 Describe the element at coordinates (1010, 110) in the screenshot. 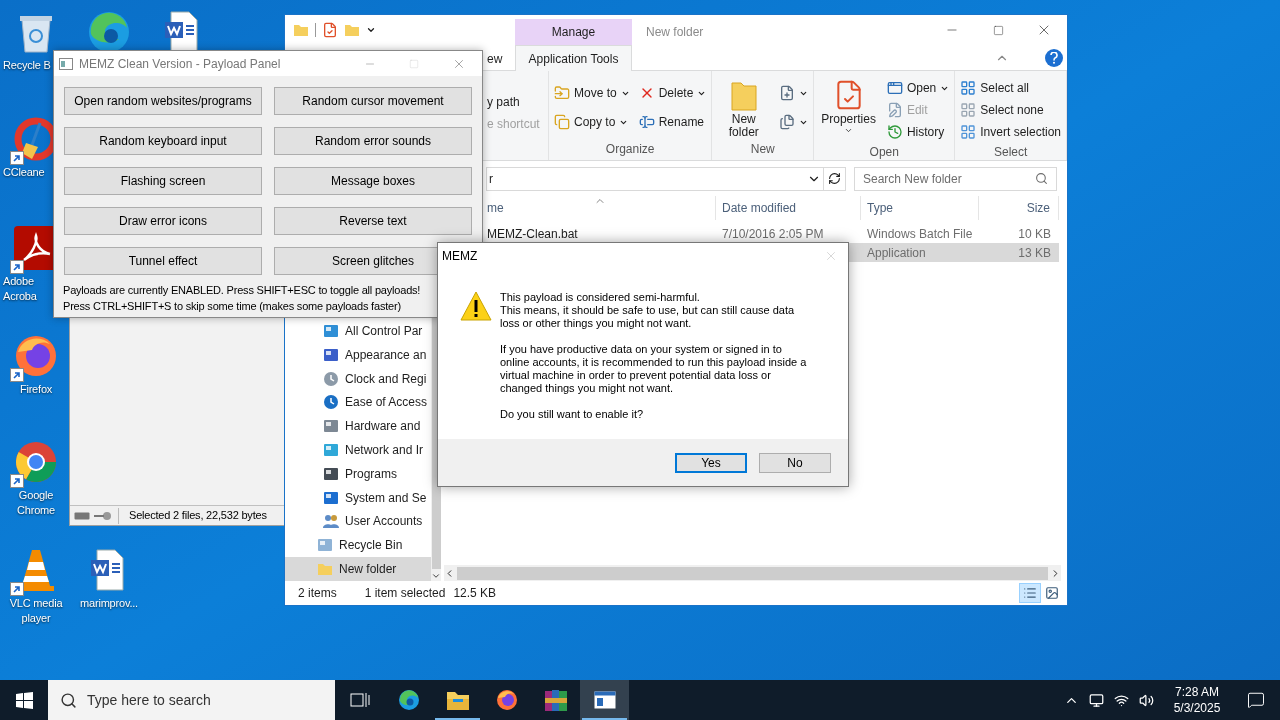

I see `ribbon-button: Select none` at that location.